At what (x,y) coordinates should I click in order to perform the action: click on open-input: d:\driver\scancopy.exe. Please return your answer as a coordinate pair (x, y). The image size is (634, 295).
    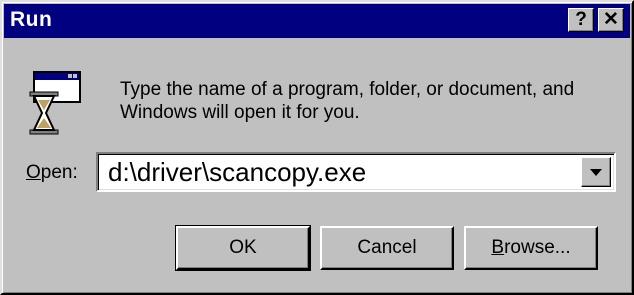
    Looking at the image, I should click on (237, 172).